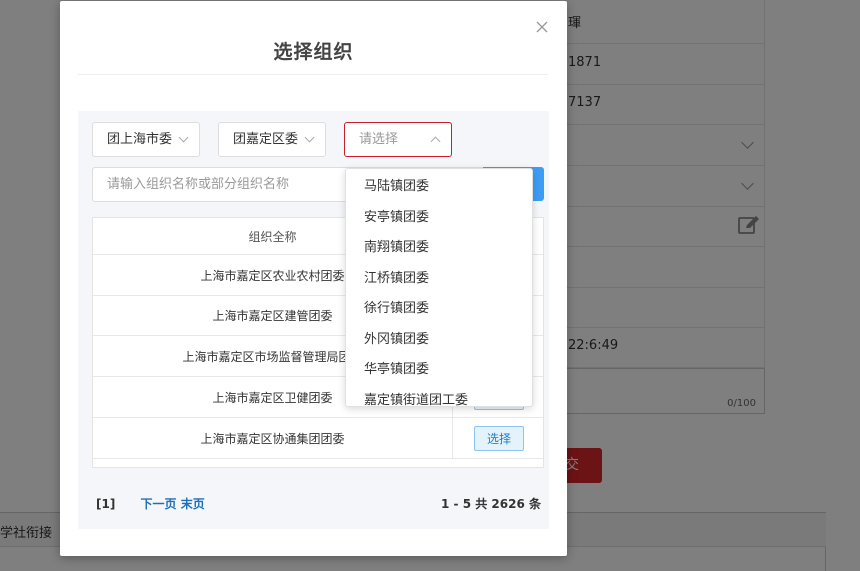  I want to click on dropdown-option: 外冈镇团委, so click(439, 340).